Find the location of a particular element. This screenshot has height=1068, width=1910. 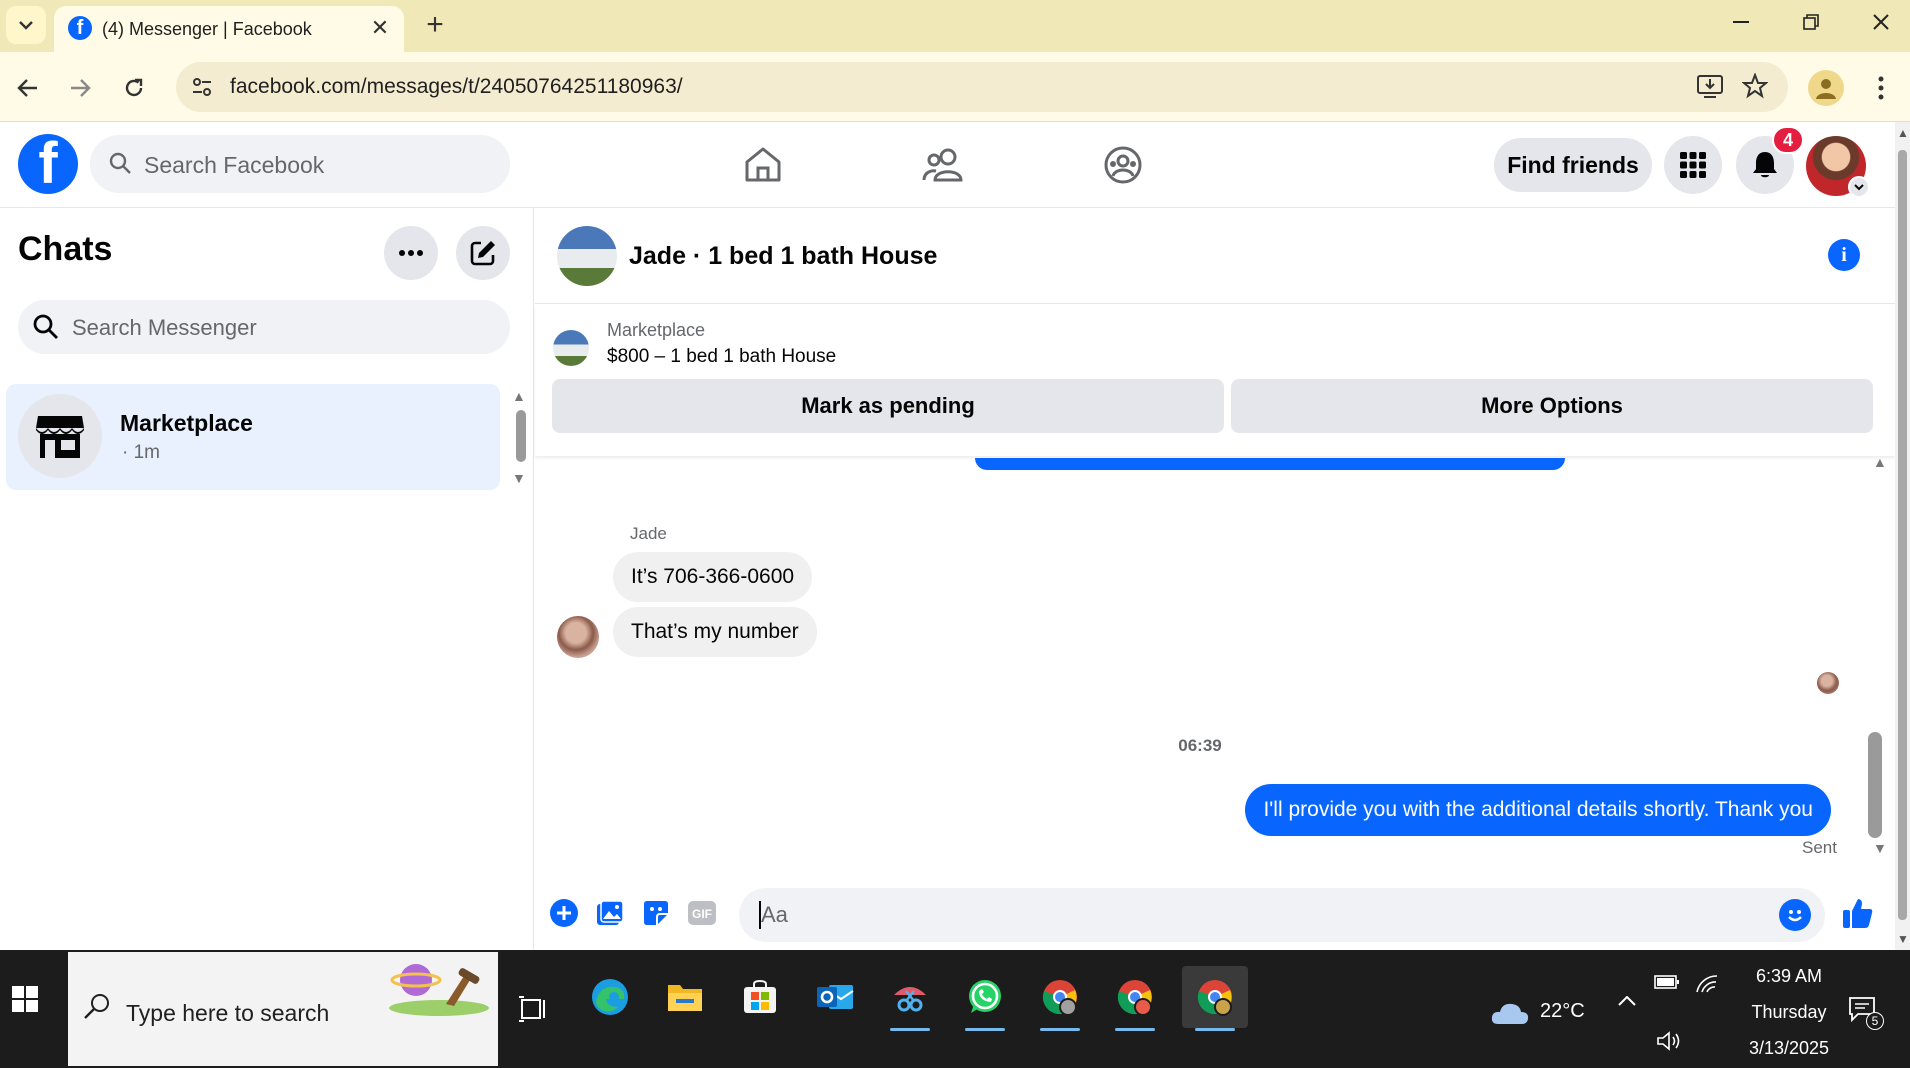

storefront-icon is located at coordinates (60, 437).